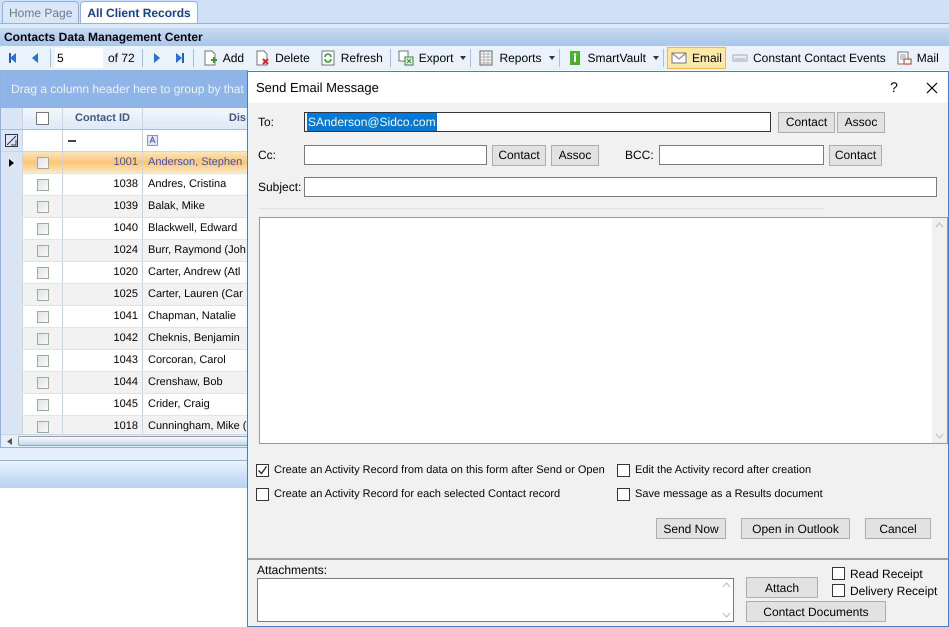 This screenshot has height=627, width=949. Describe the element at coordinates (898, 528) in the screenshot. I see `action-button: Cancel` at that location.